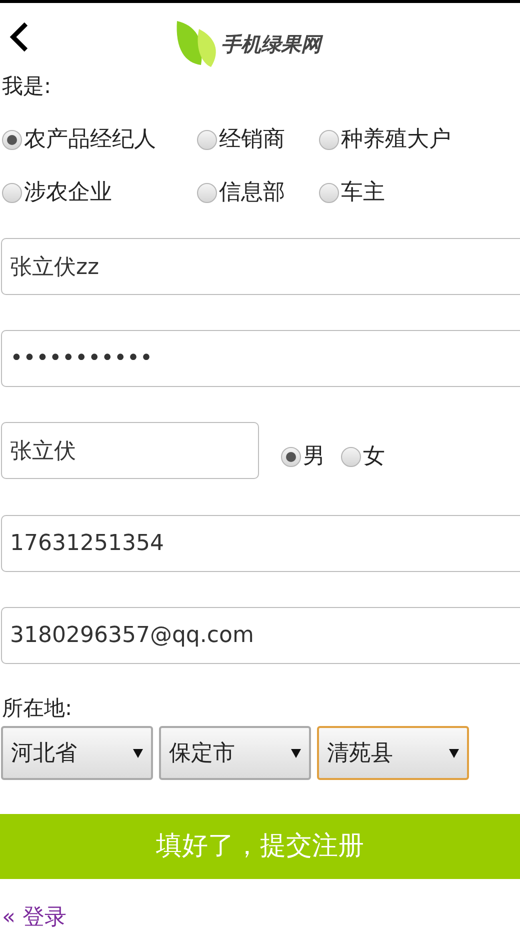 Image resolution: width=520 pixels, height=931 pixels. What do you see at coordinates (260, 543) in the screenshot?
I see `phone-field: 17631251354` at bounding box center [260, 543].